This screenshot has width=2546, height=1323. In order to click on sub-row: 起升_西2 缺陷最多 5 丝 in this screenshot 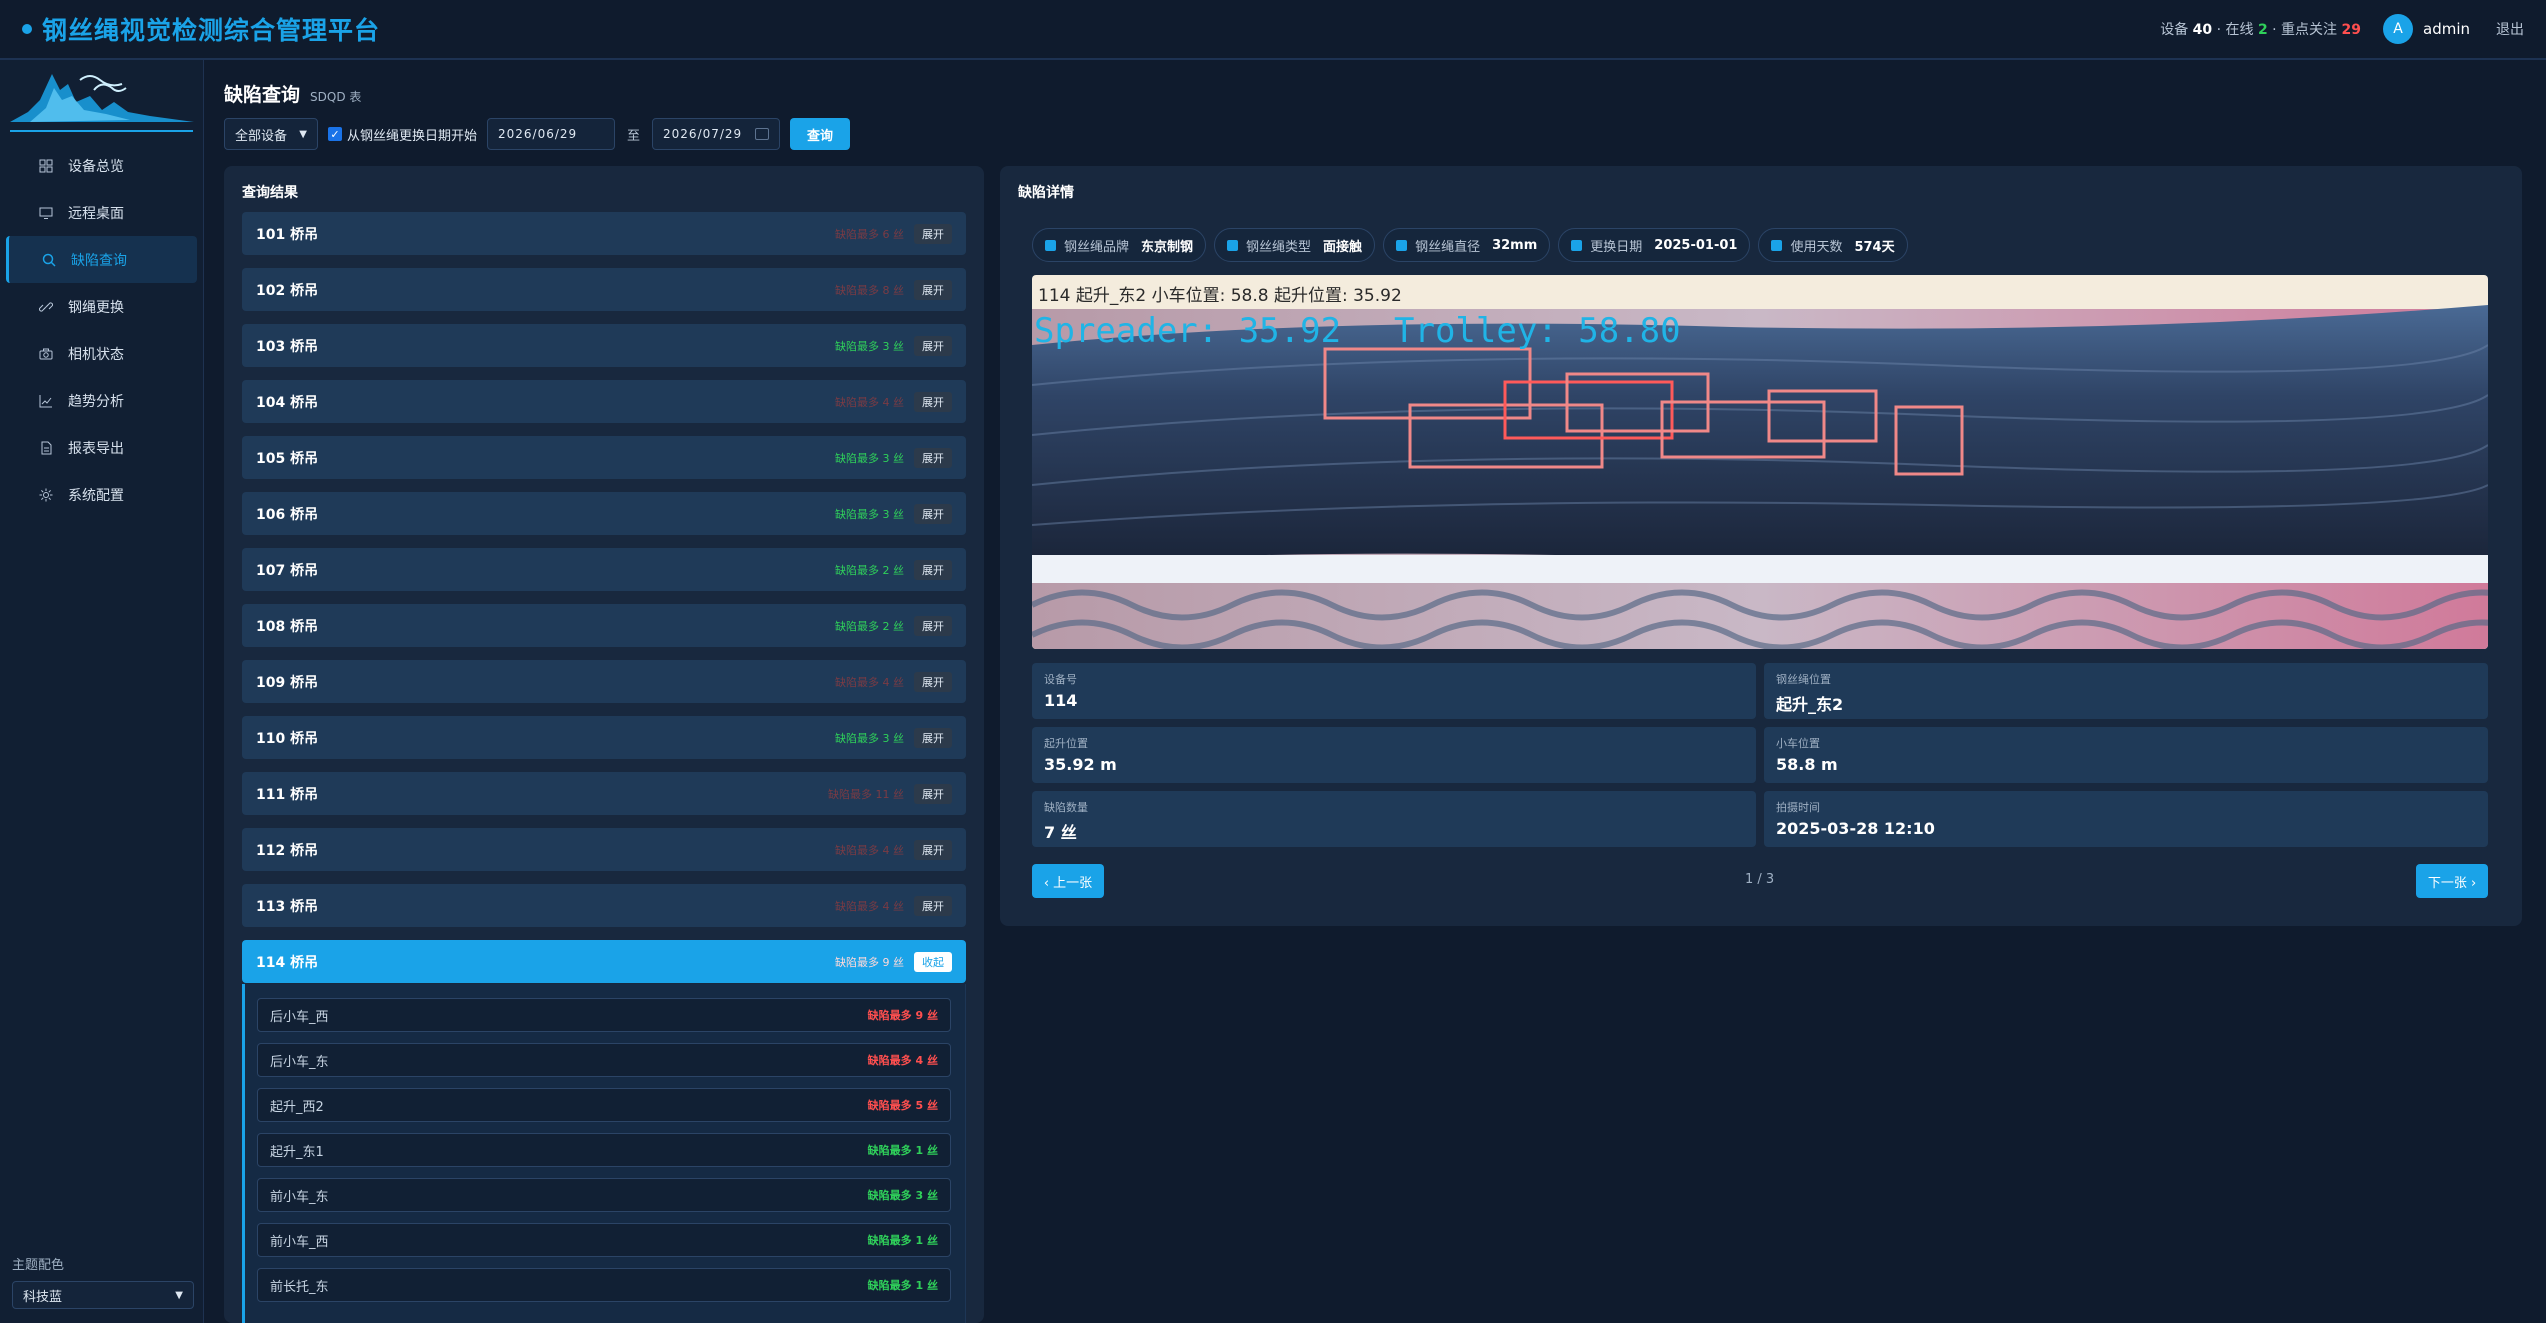, I will do `click(604, 1105)`.